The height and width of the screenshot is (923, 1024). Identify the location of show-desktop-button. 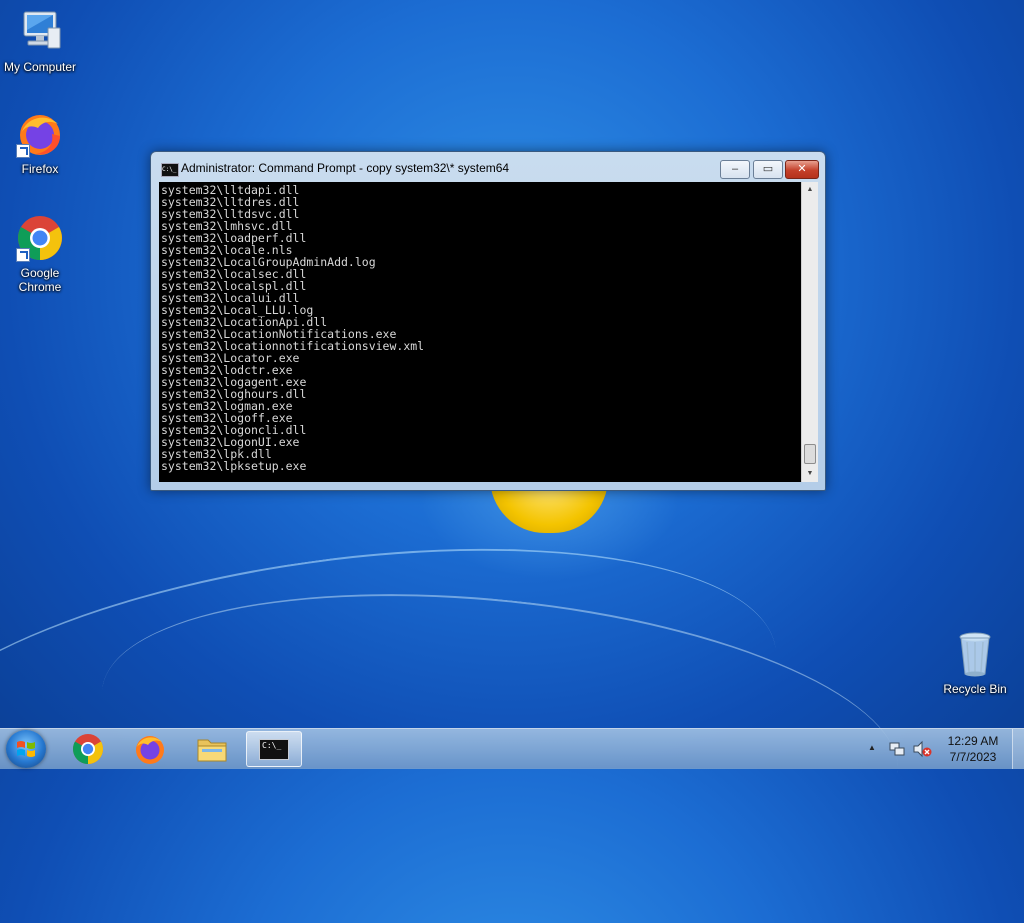
(1018, 749).